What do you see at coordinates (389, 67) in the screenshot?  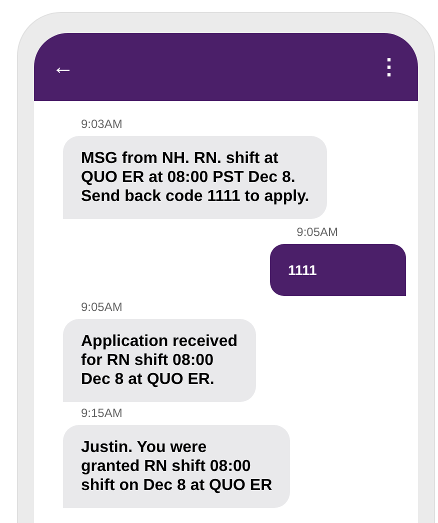 I see `menu-button: ⋮` at bounding box center [389, 67].